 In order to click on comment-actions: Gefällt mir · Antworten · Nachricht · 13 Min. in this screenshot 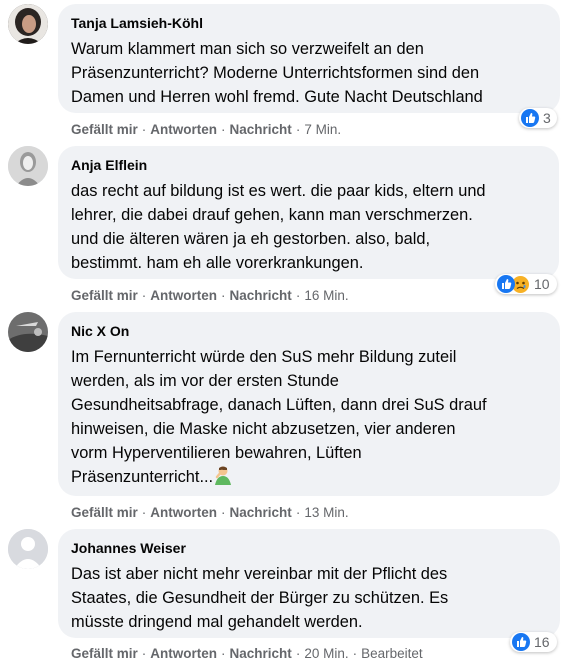, I will do `click(210, 512)`.